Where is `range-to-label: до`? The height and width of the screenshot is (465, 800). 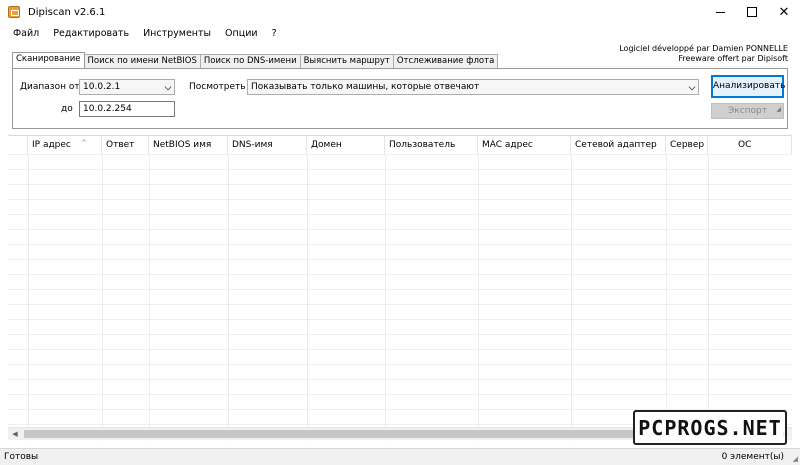
range-to-label: до is located at coordinates (67, 109).